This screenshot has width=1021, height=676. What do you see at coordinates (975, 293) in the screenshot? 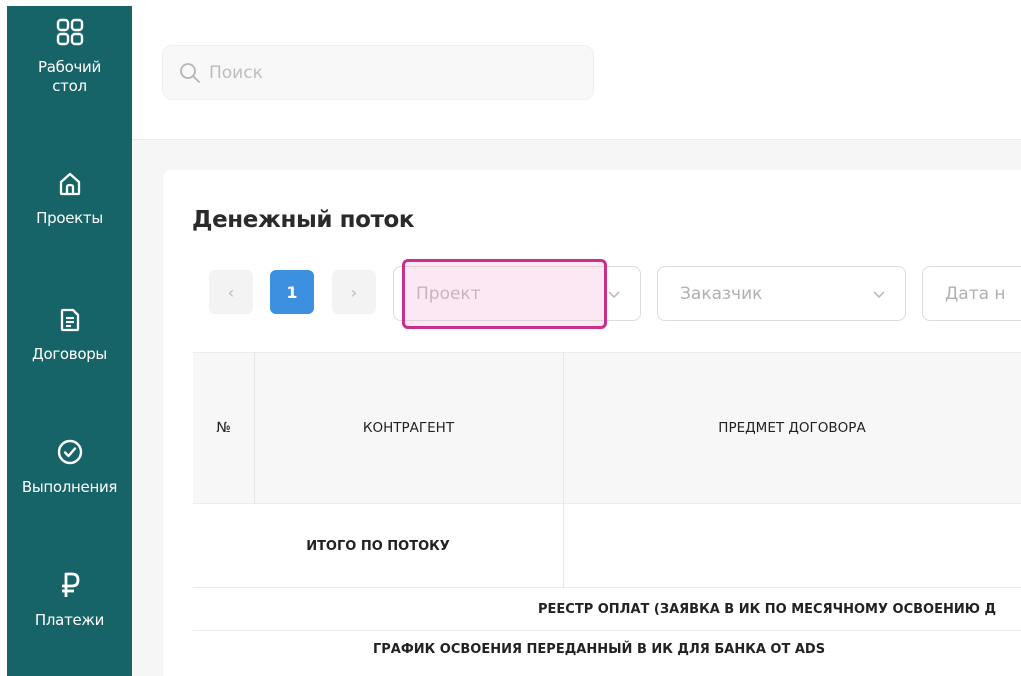
I see `date-select-placeholder: Дата н` at bounding box center [975, 293].